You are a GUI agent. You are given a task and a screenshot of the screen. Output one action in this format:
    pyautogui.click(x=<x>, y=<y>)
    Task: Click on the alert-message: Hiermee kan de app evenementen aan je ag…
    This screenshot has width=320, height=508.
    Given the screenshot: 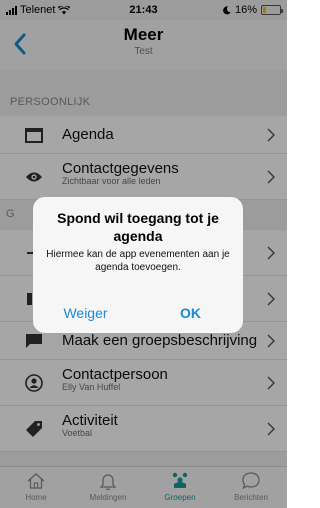 What is the action you would take?
    pyautogui.click(x=138, y=261)
    